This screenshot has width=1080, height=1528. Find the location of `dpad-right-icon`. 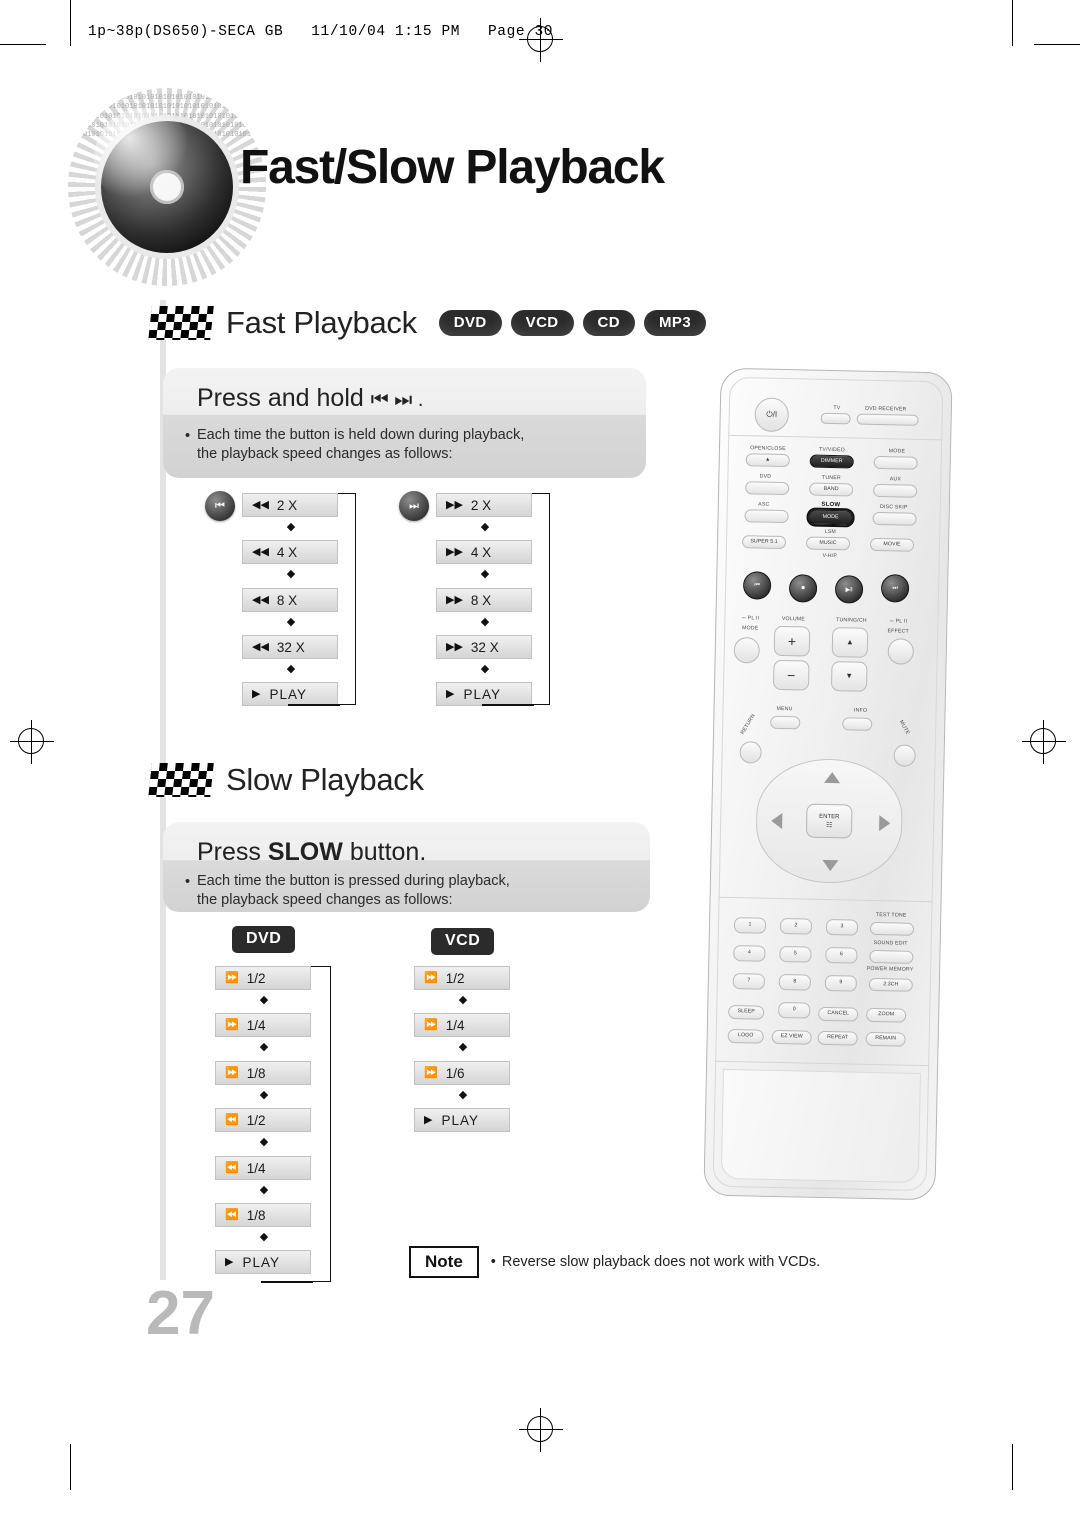

dpad-right-icon is located at coordinates (885, 823).